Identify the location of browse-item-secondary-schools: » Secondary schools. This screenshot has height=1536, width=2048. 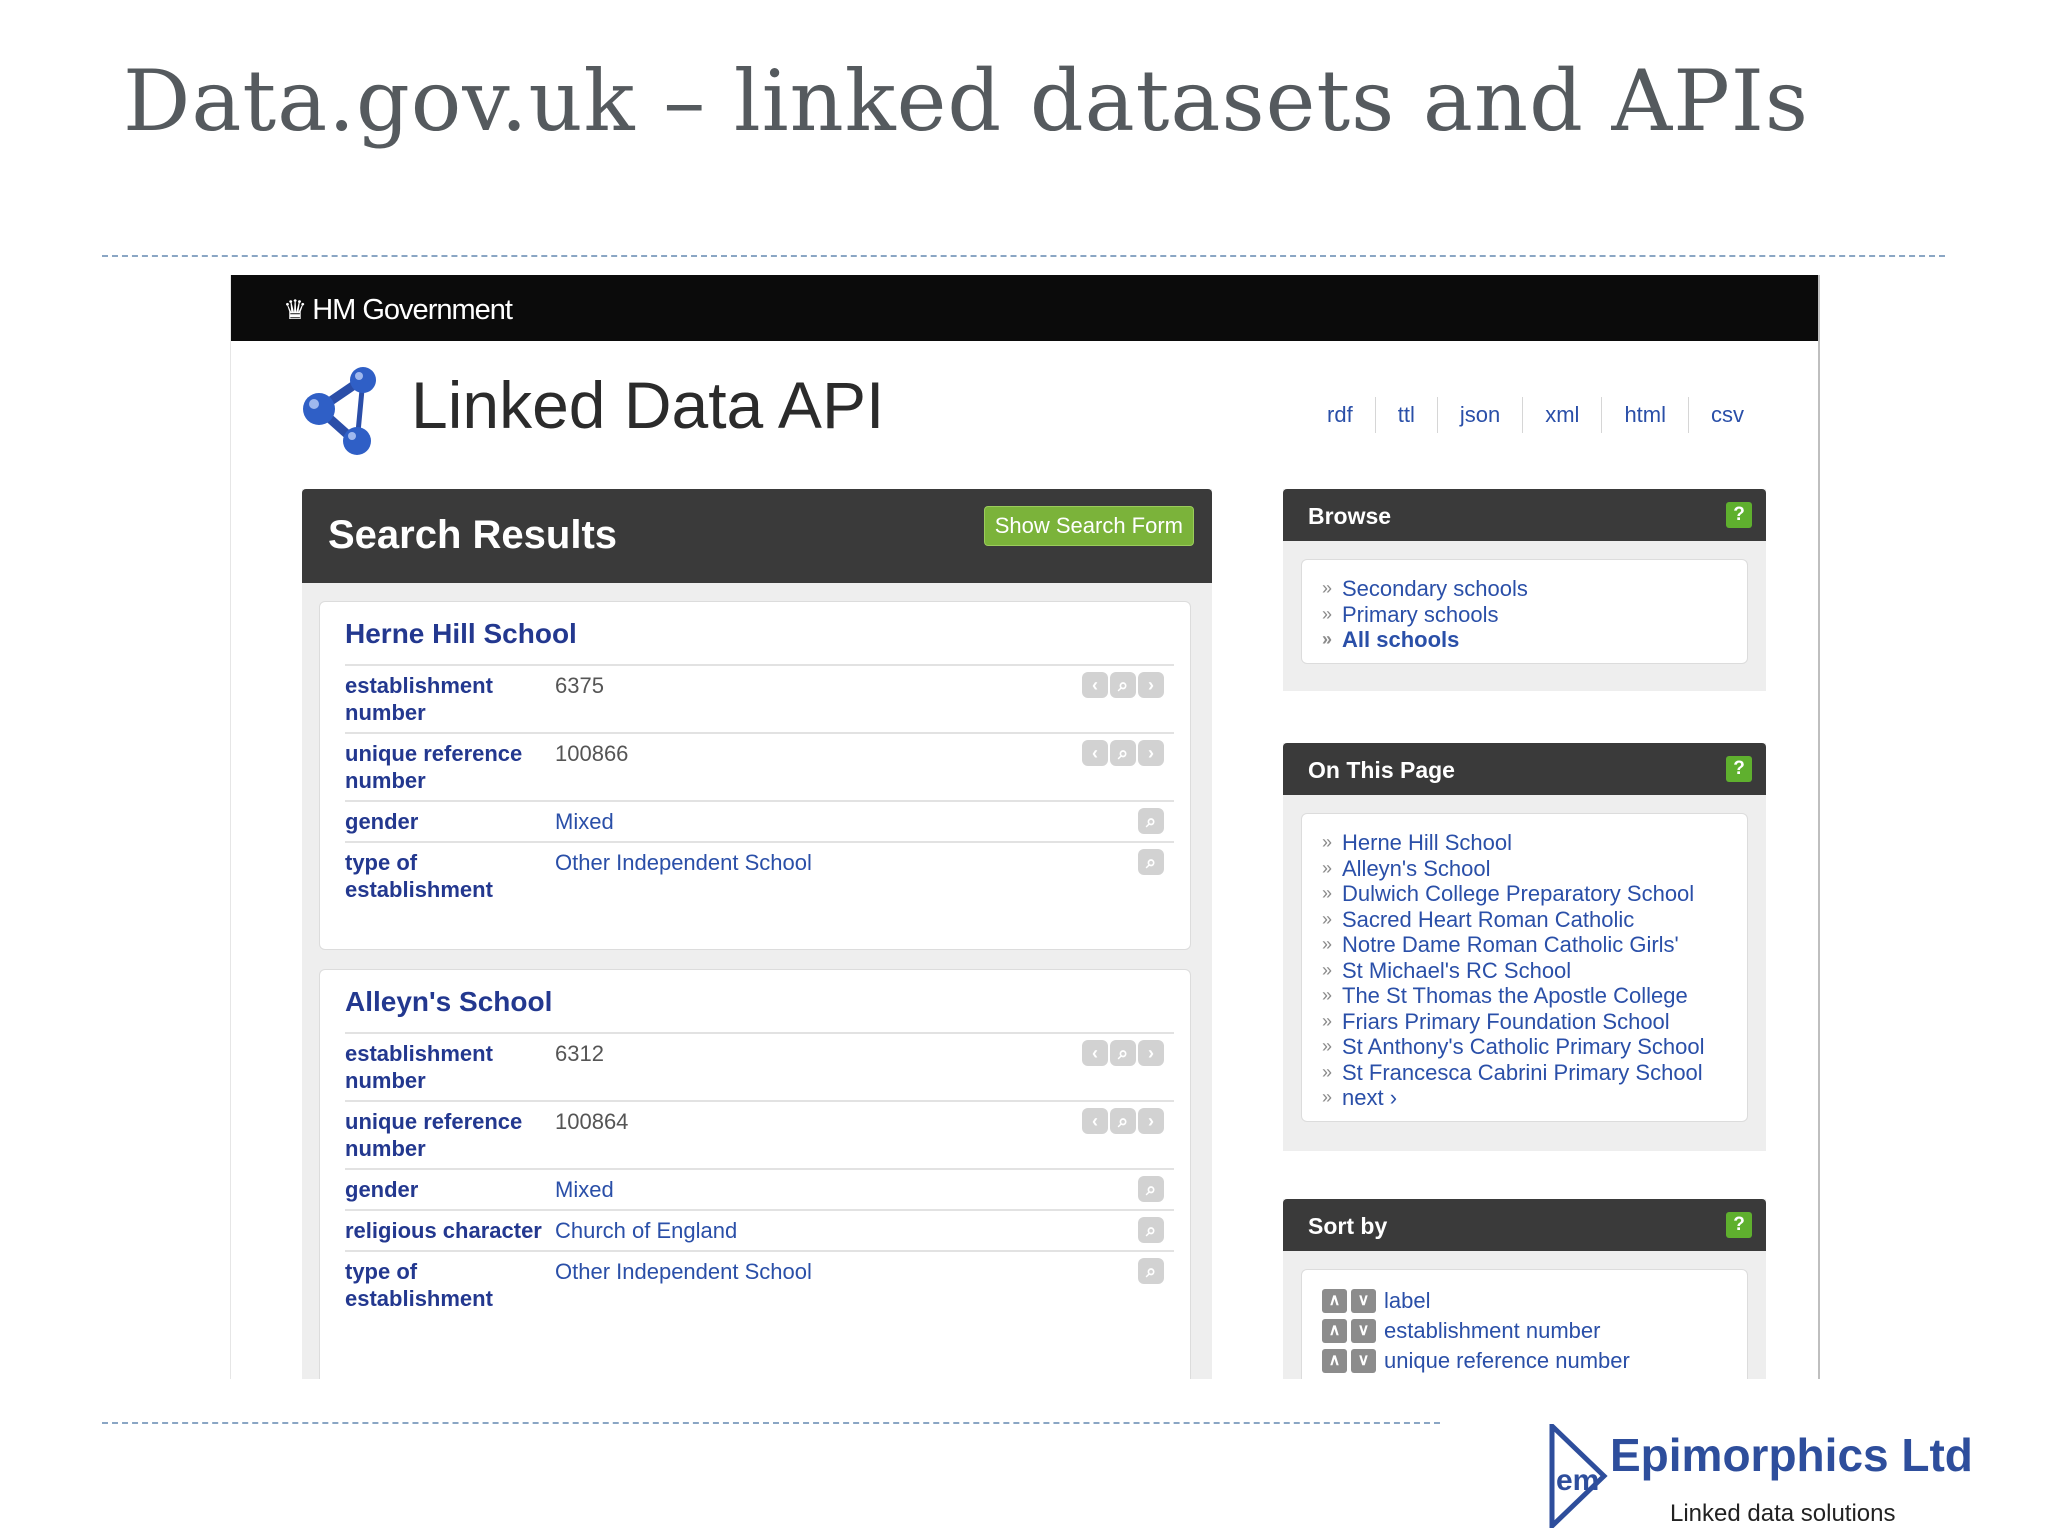
(1525, 589).